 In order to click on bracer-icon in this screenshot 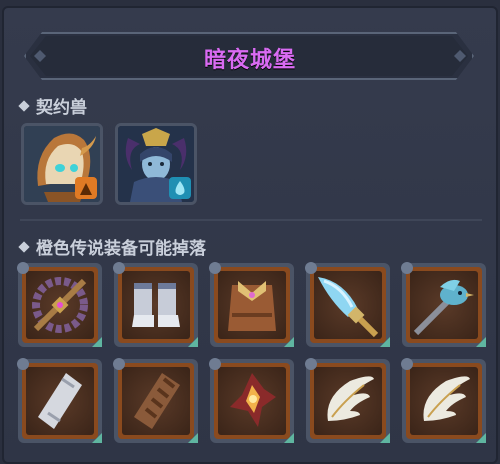, I will do `click(60, 401)`.